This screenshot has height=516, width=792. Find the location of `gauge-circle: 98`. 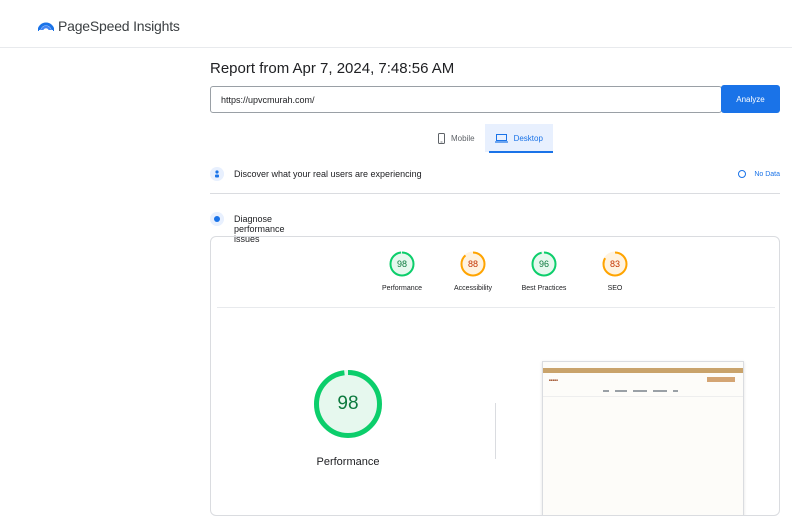

gauge-circle: 98 is located at coordinates (402, 264).